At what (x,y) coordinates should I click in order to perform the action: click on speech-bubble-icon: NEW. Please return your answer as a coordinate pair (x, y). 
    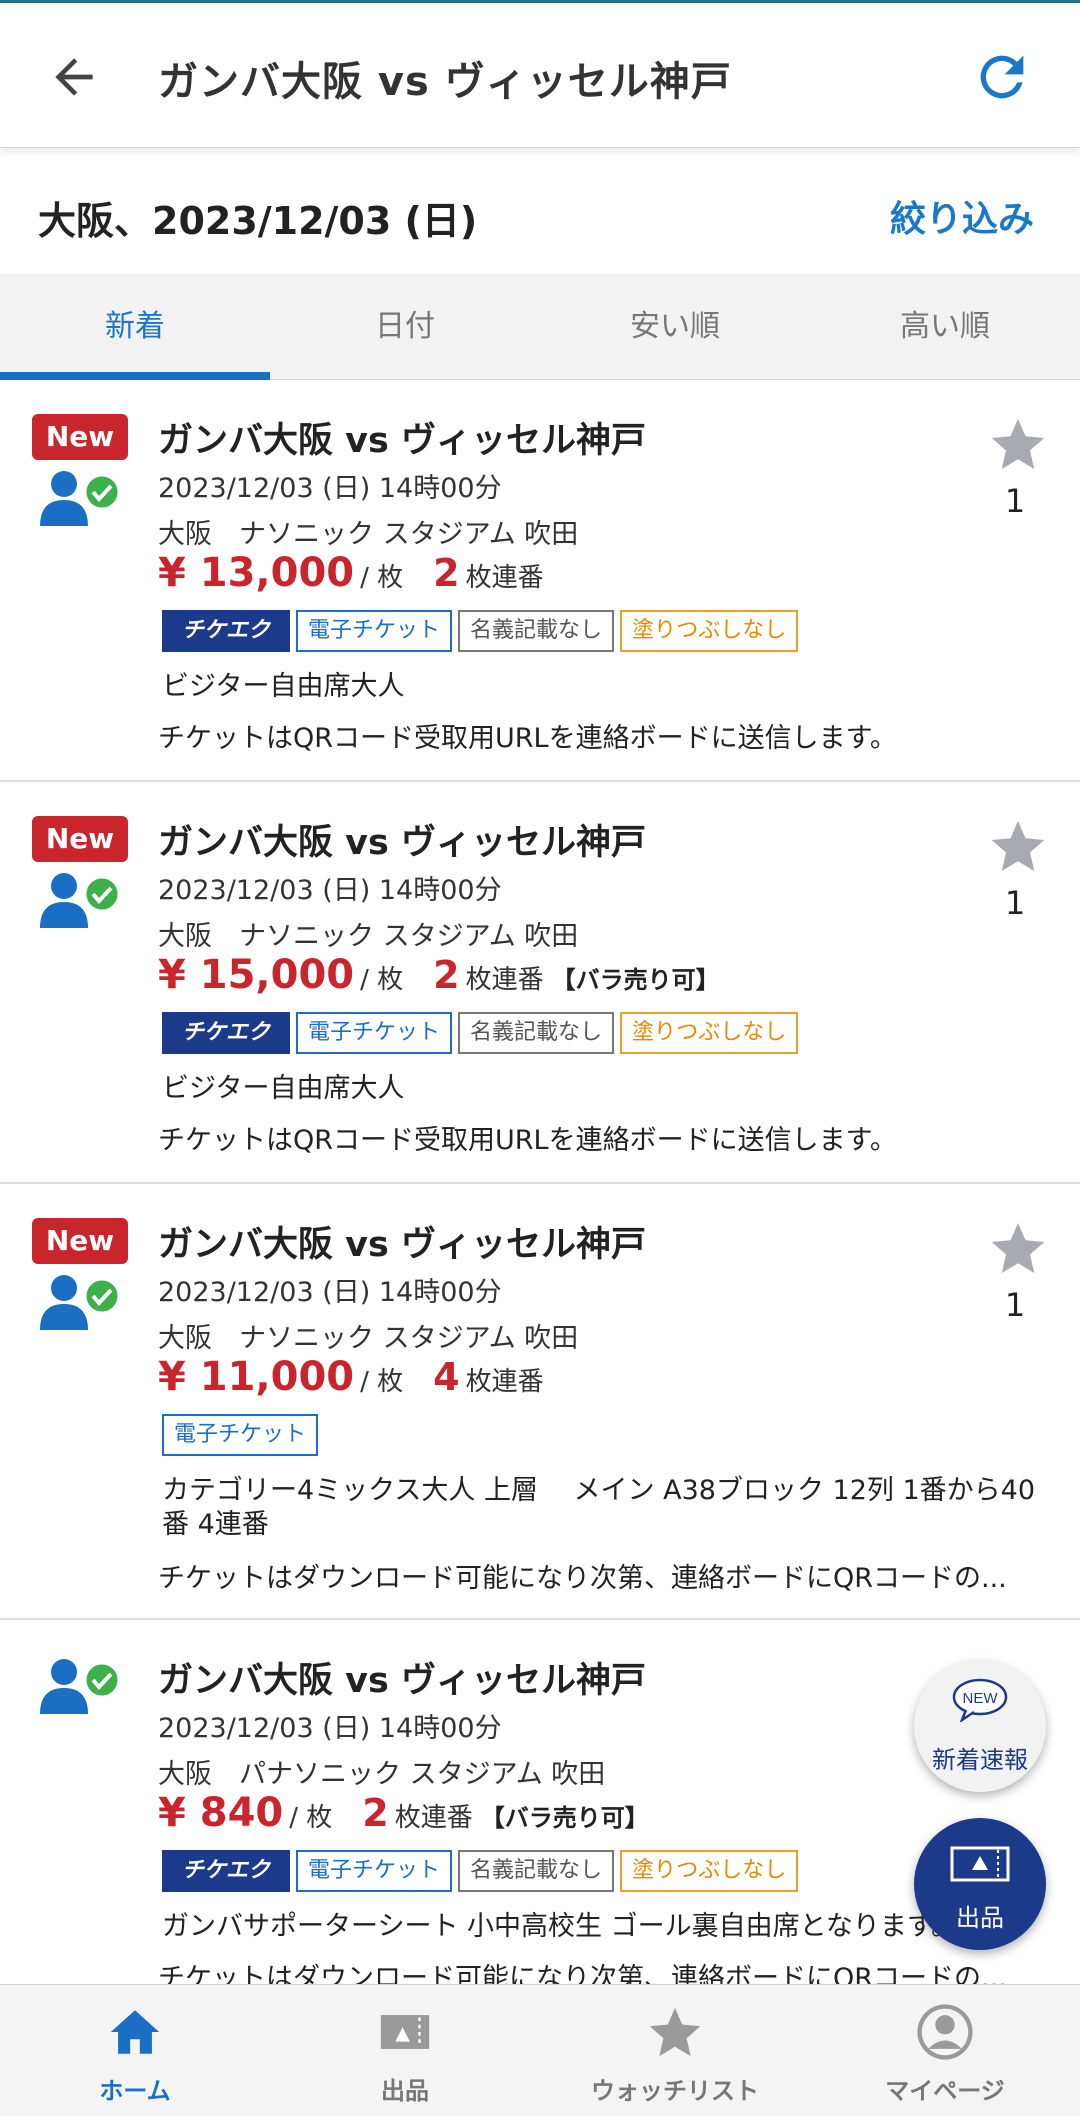
    Looking at the image, I should click on (980, 1700).